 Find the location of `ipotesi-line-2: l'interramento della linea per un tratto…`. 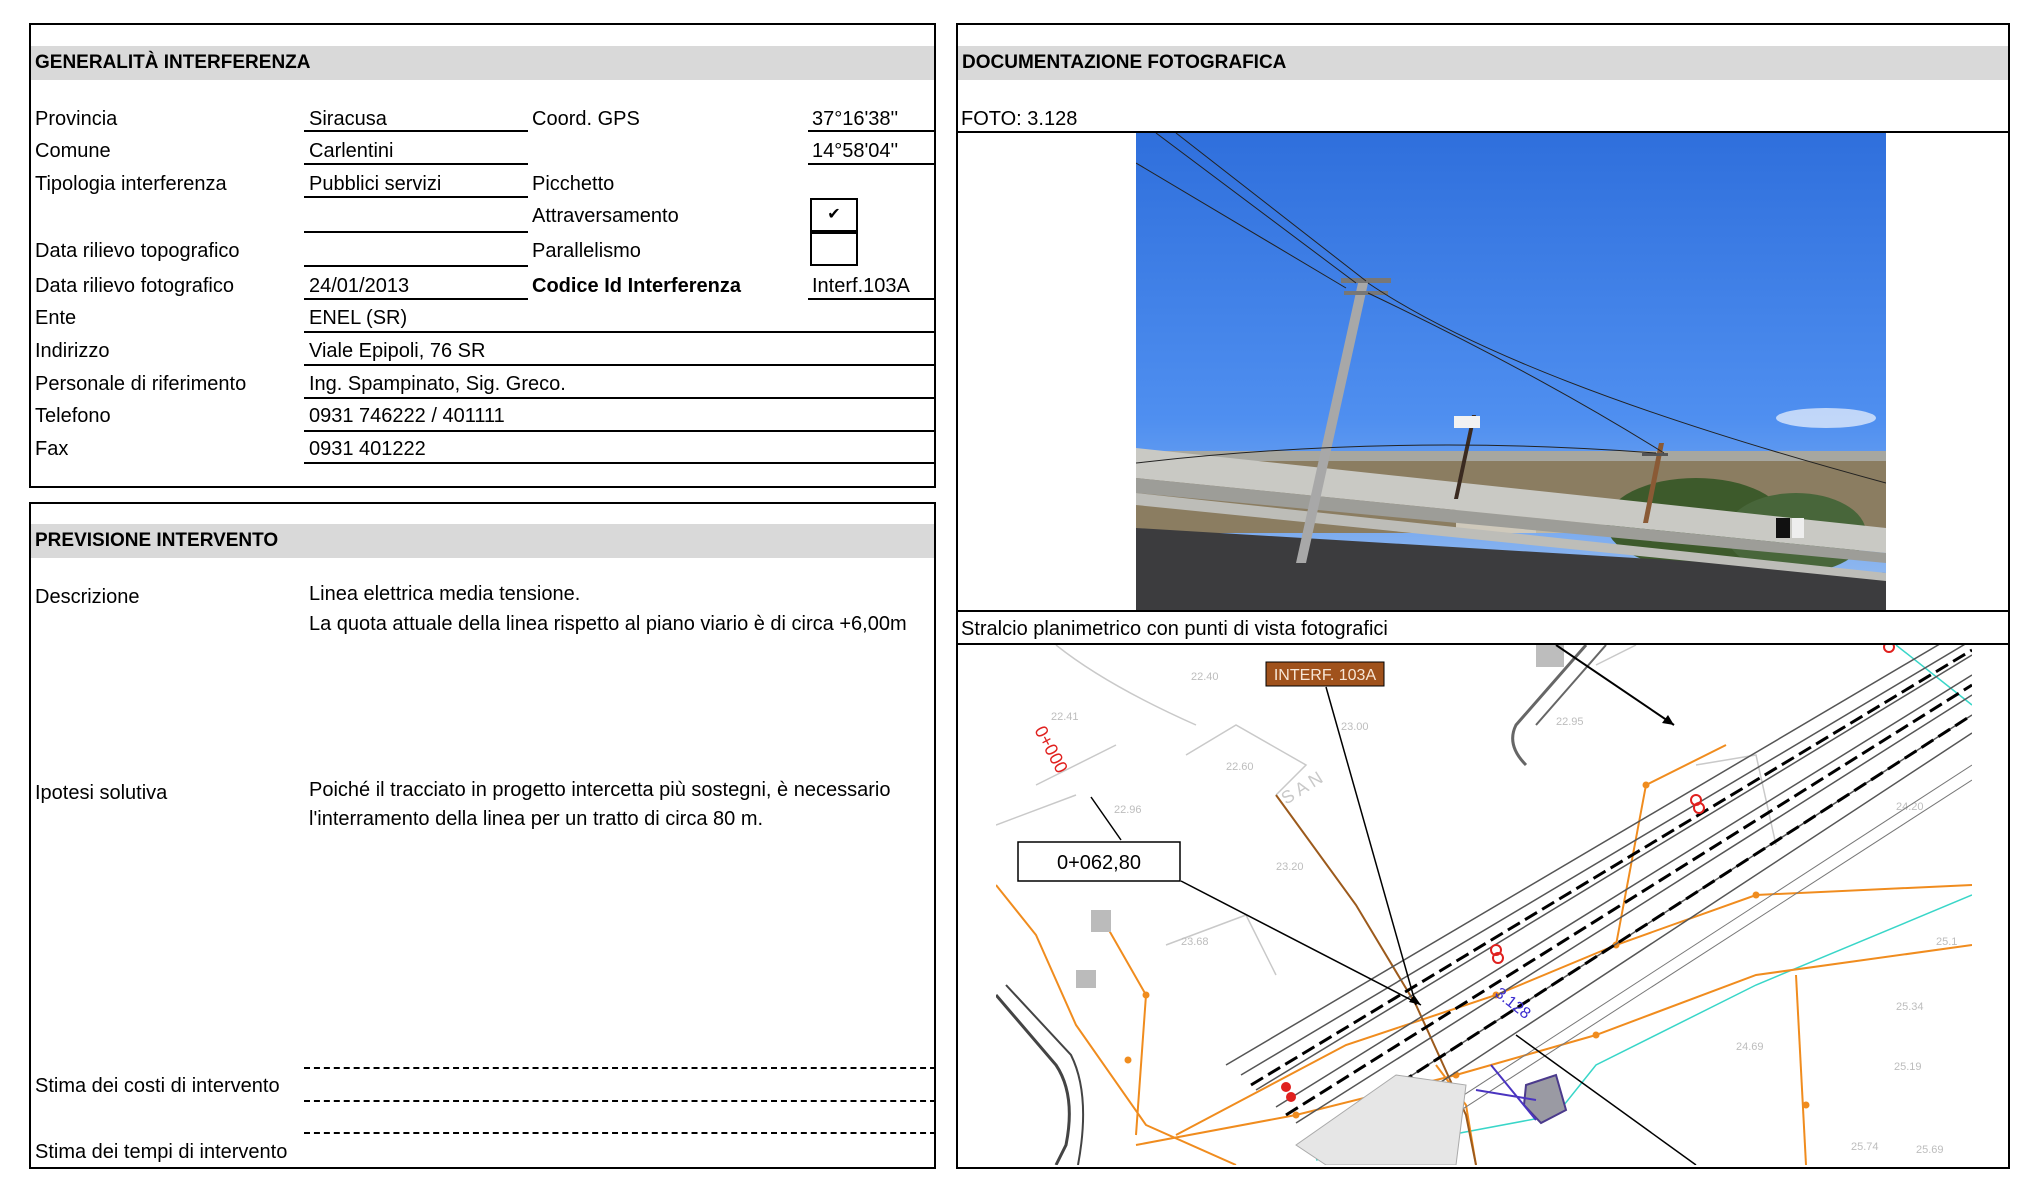

ipotesi-line-2: l'interramento della linea per un tratto… is located at coordinates (536, 819).